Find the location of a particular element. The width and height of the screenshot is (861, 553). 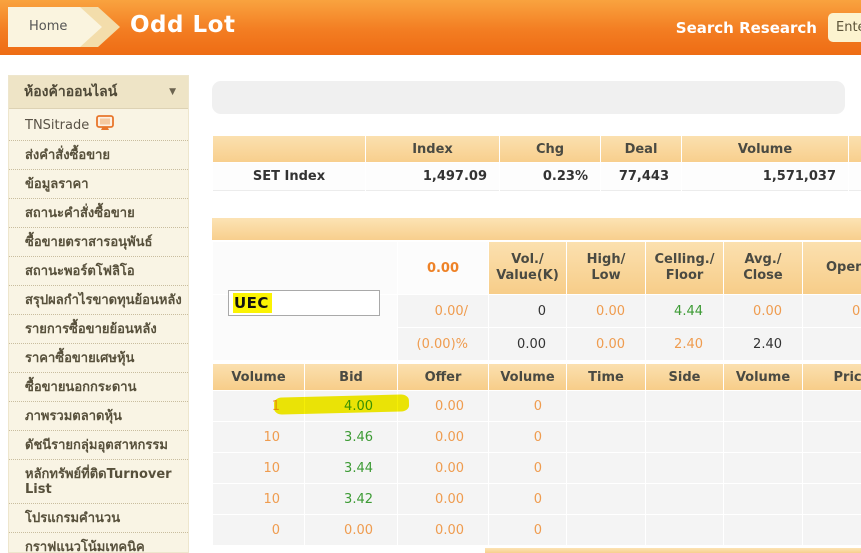

sidebar-section-header: ห้องค้าออนไลน์ ▼ is located at coordinates (98, 92).